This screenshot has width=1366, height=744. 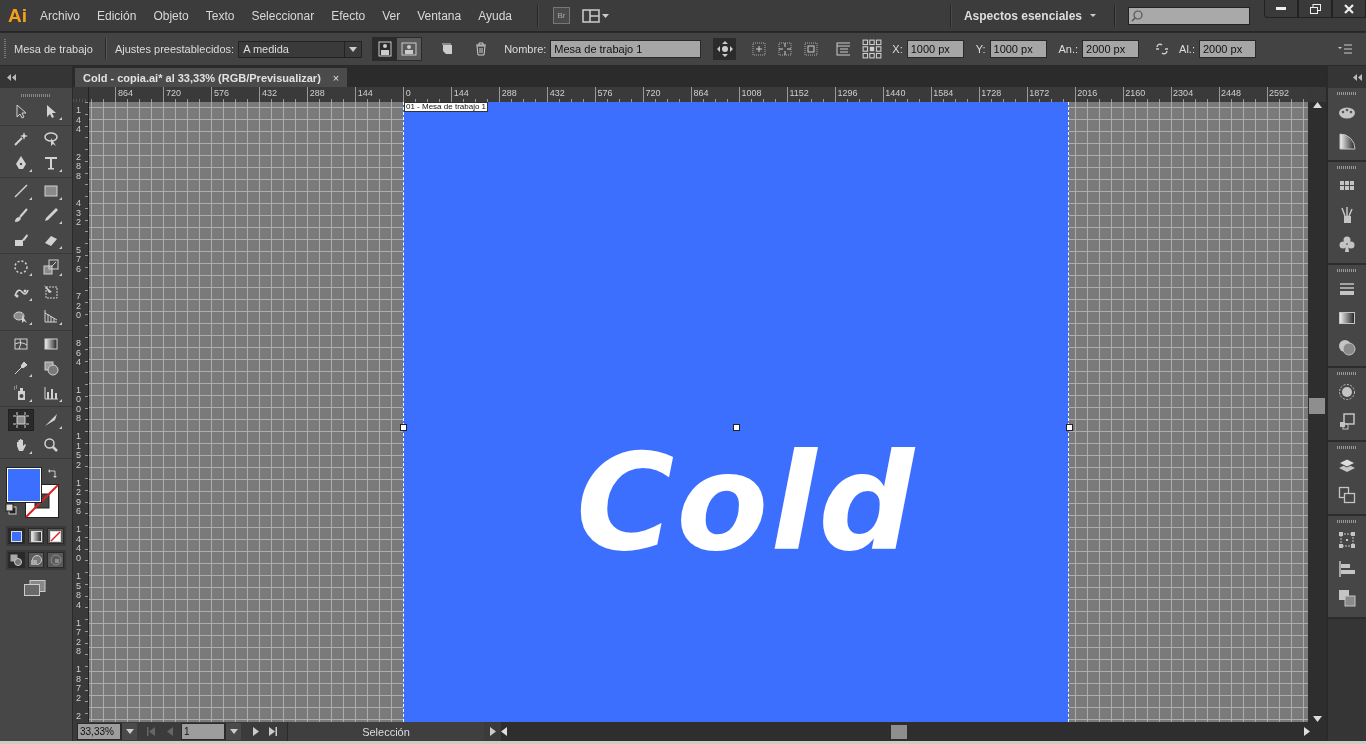 What do you see at coordinates (51, 316) in the screenshot?
I see `perspective-grid-icon` at bounding box center [51, 316].